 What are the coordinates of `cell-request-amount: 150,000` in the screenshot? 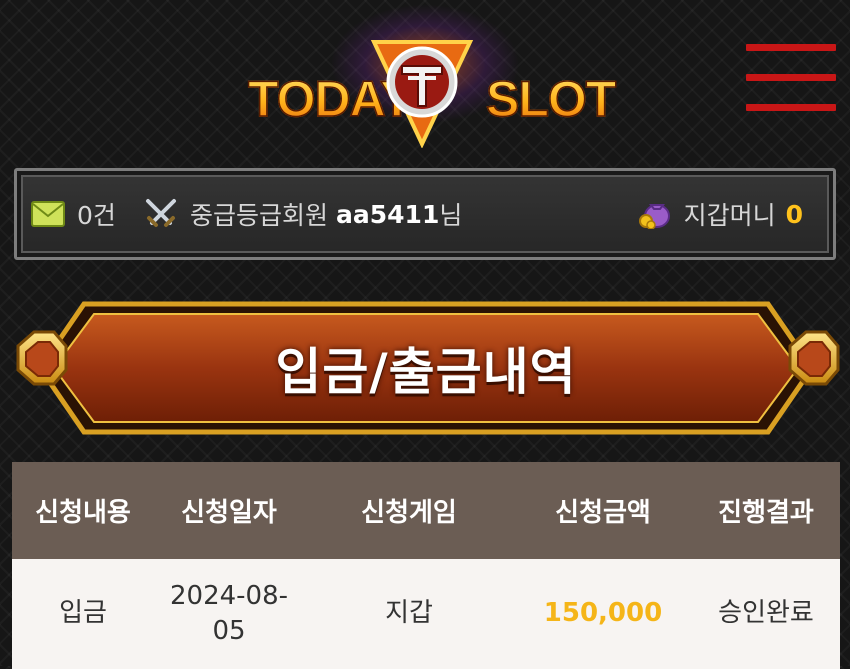 It's located at (603, 613).